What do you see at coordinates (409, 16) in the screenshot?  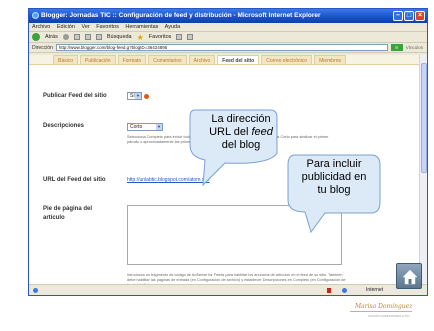 I see `maximize-button: □` at bounding box center [409, 16].